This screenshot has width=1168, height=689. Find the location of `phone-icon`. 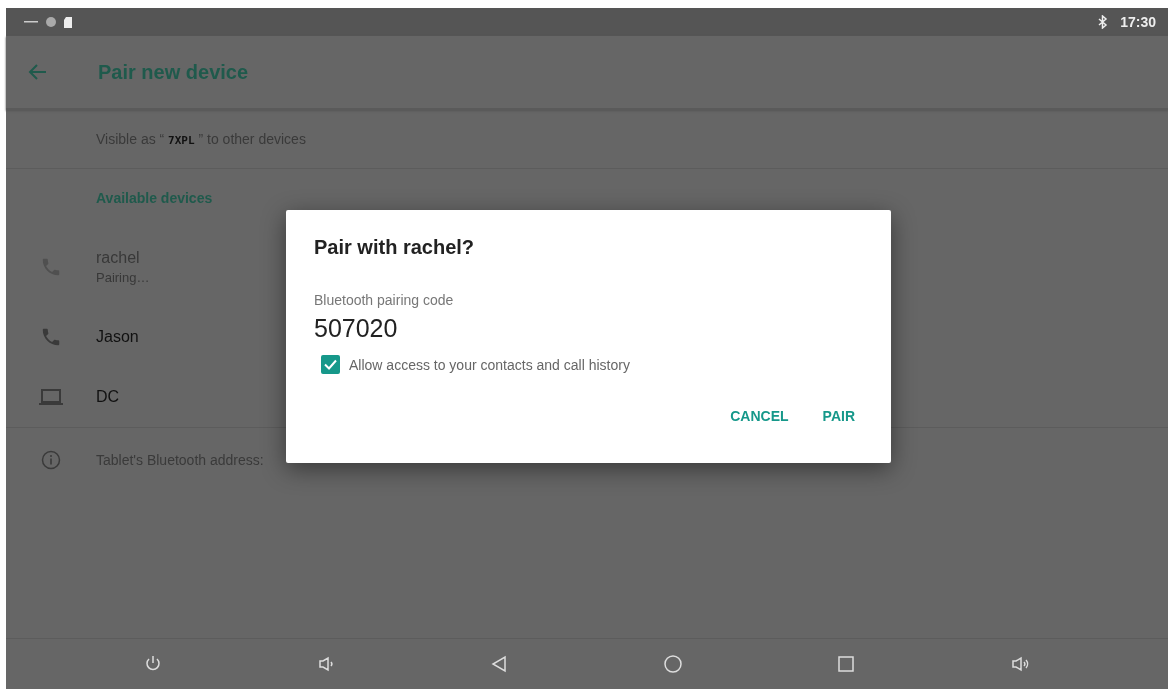

phone-icon is located at coordinates (51, 337).